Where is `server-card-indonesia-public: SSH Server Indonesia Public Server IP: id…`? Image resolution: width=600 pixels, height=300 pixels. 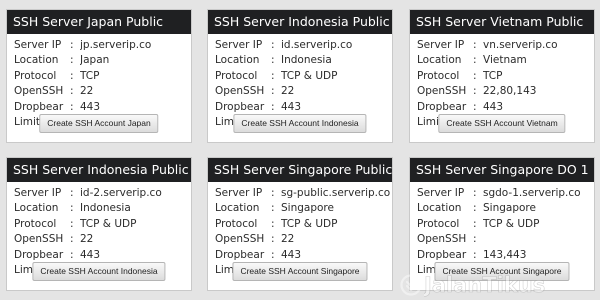
server-card-indonesia-public: SSH Server Indonesia Public Server IP: id… is located at coordinates (300, 76).